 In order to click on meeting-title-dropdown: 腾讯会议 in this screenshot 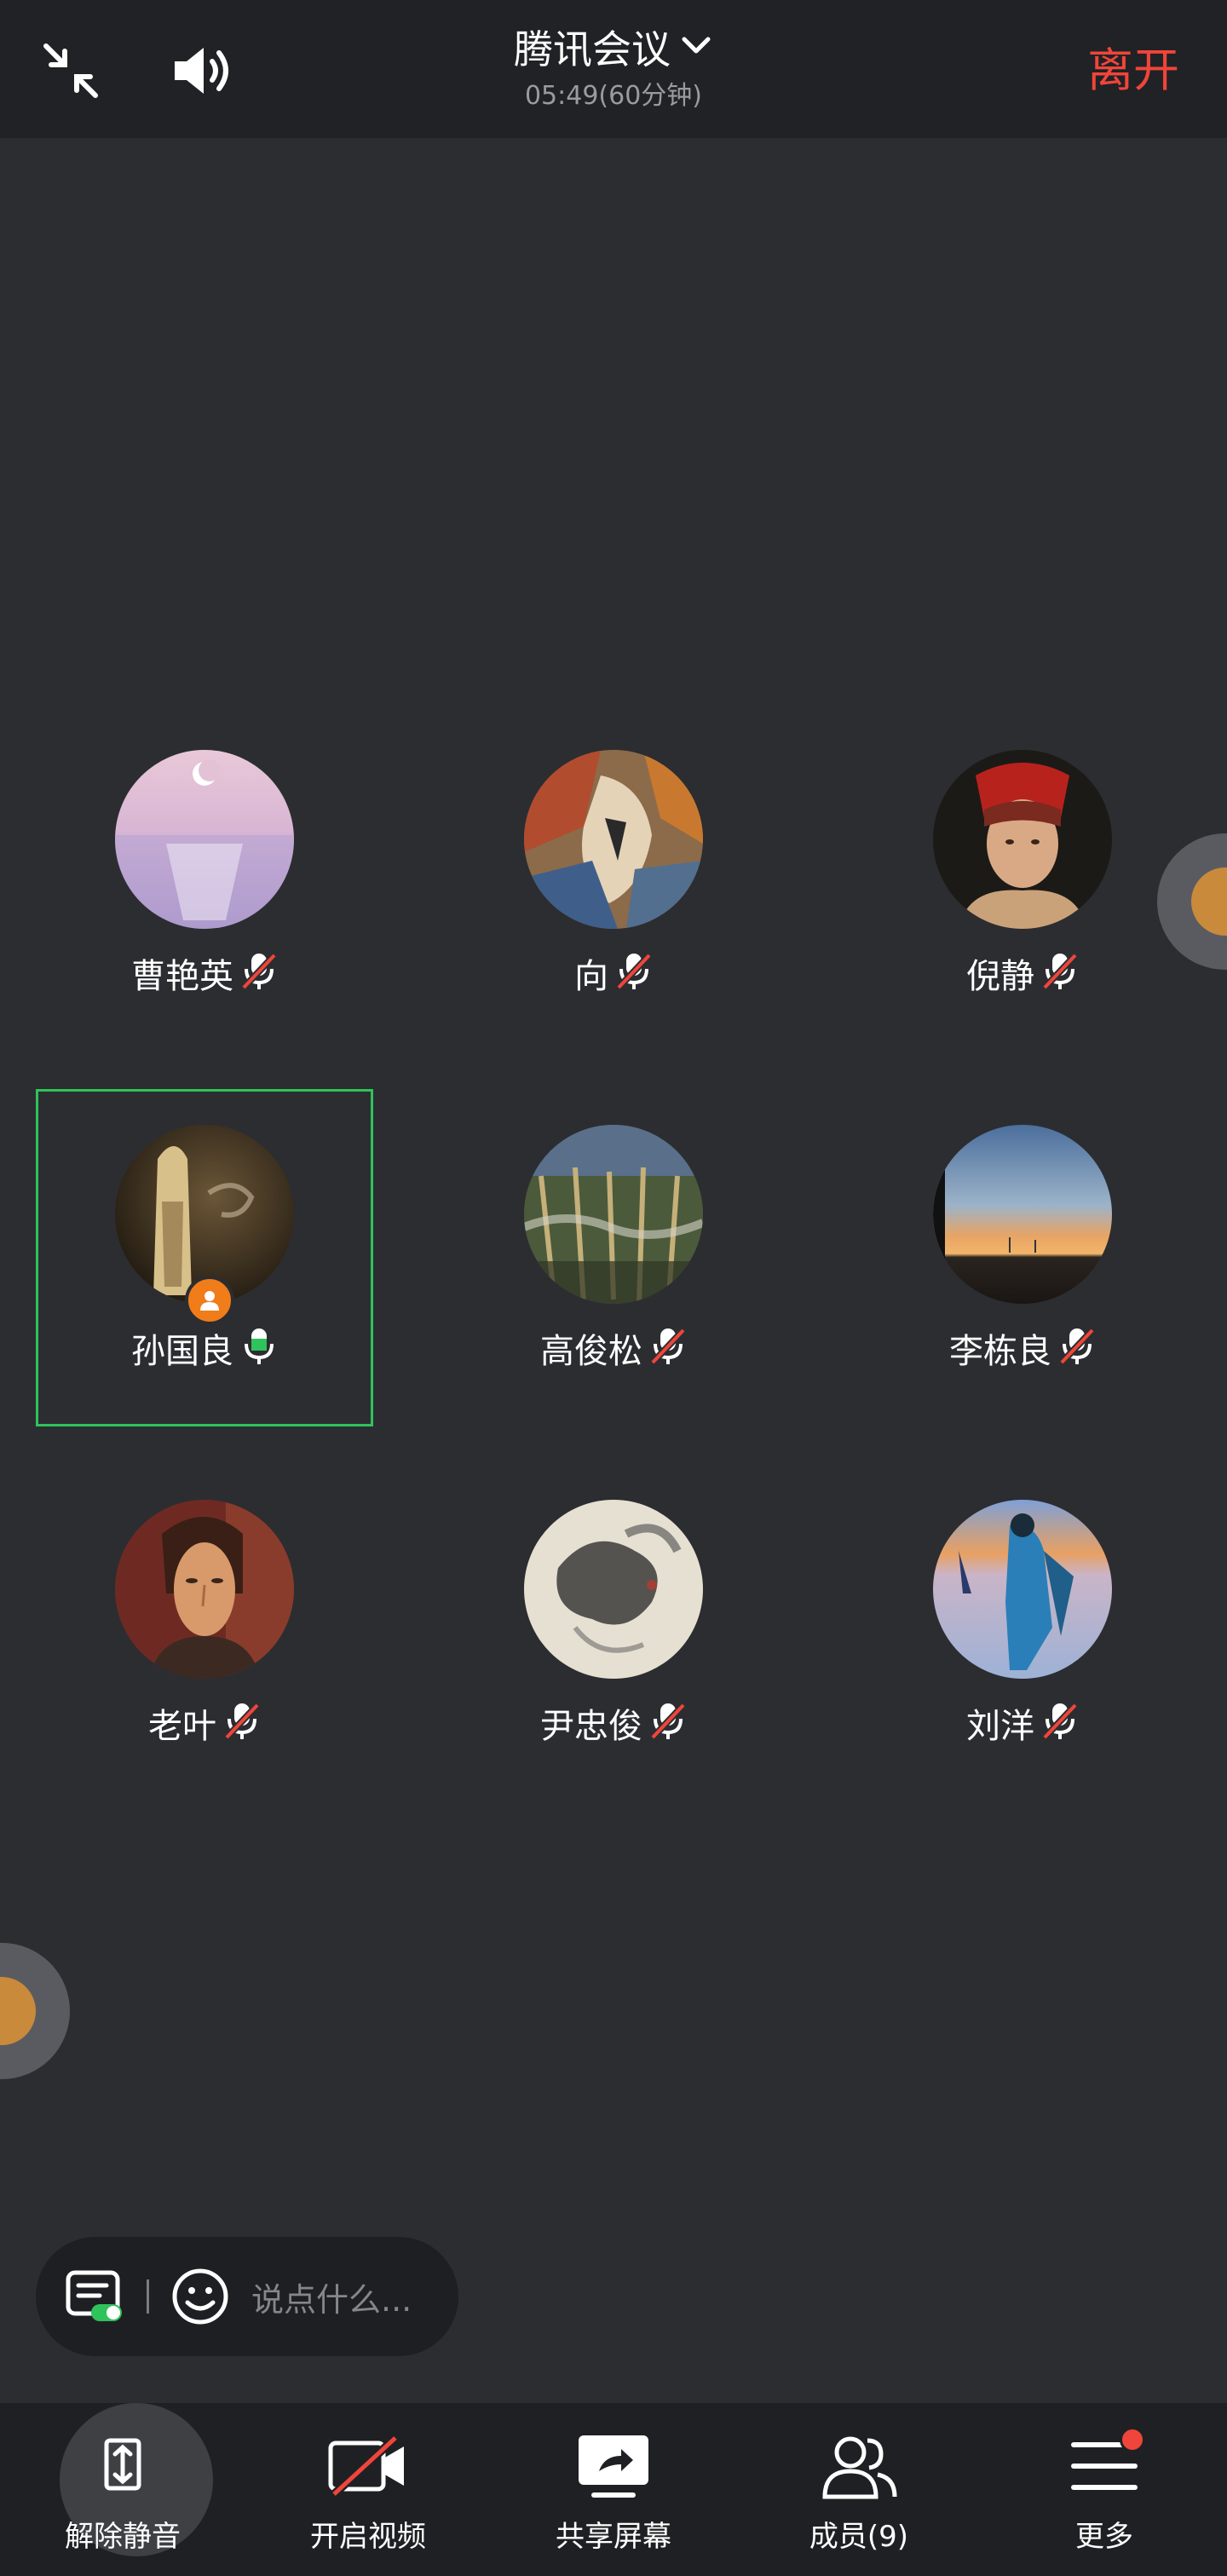, I will do `click(613, 49)`.